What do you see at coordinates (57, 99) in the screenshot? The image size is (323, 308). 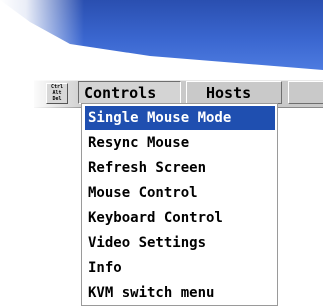 I see `ctrl-alt-del-line: Del` at bounding box center [57, 99].